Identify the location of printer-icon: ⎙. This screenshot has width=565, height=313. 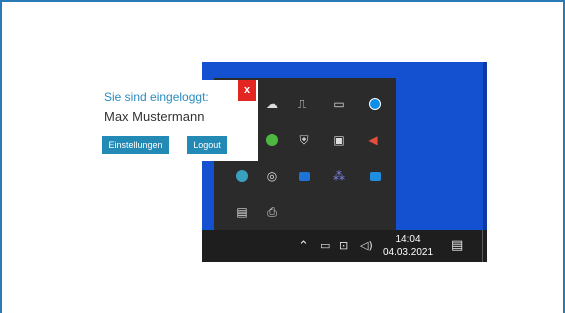
(272, 212).